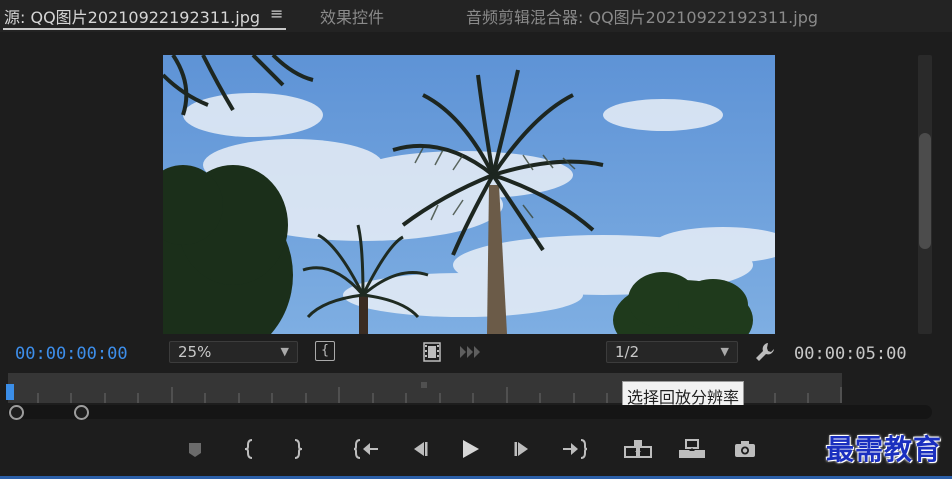 The width and height of the screenshot is (952, 479). I want to click on zoom-handle-left, so click(16, 412).